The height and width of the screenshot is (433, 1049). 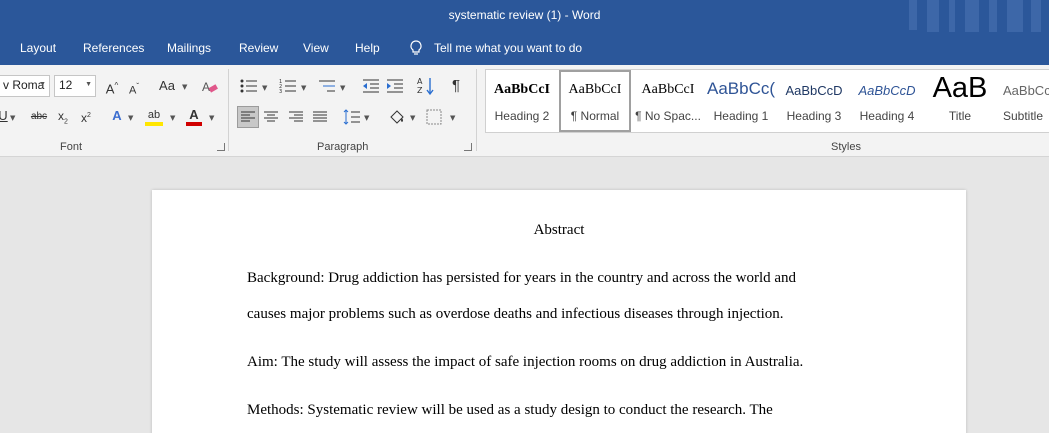 I want to click on grow-font-icon: A^, so click(x=112, y=87).